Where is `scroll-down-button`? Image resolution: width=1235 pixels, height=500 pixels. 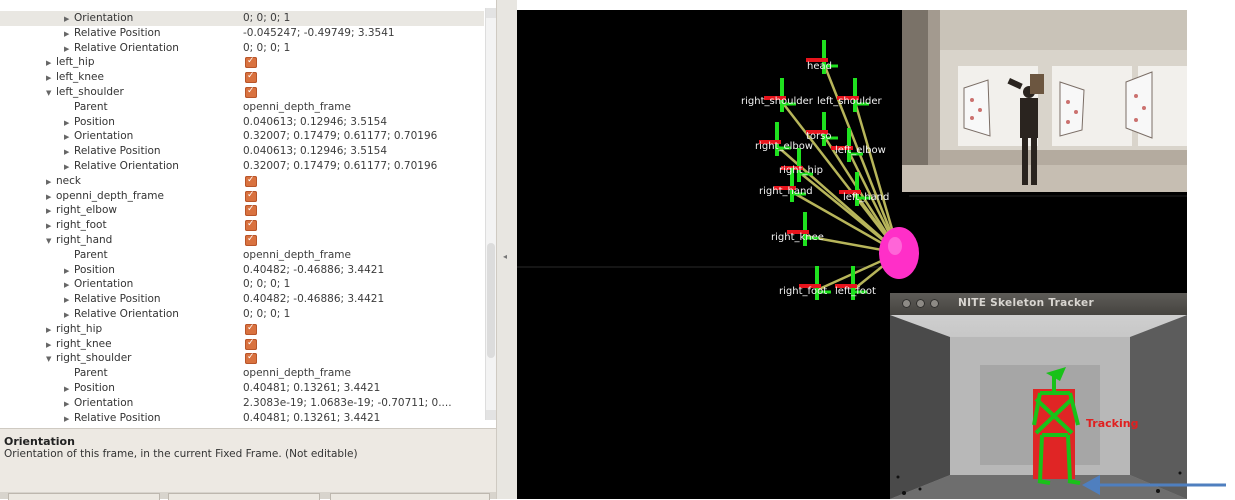 scroll-down-button is located at coordinates (491, 415).